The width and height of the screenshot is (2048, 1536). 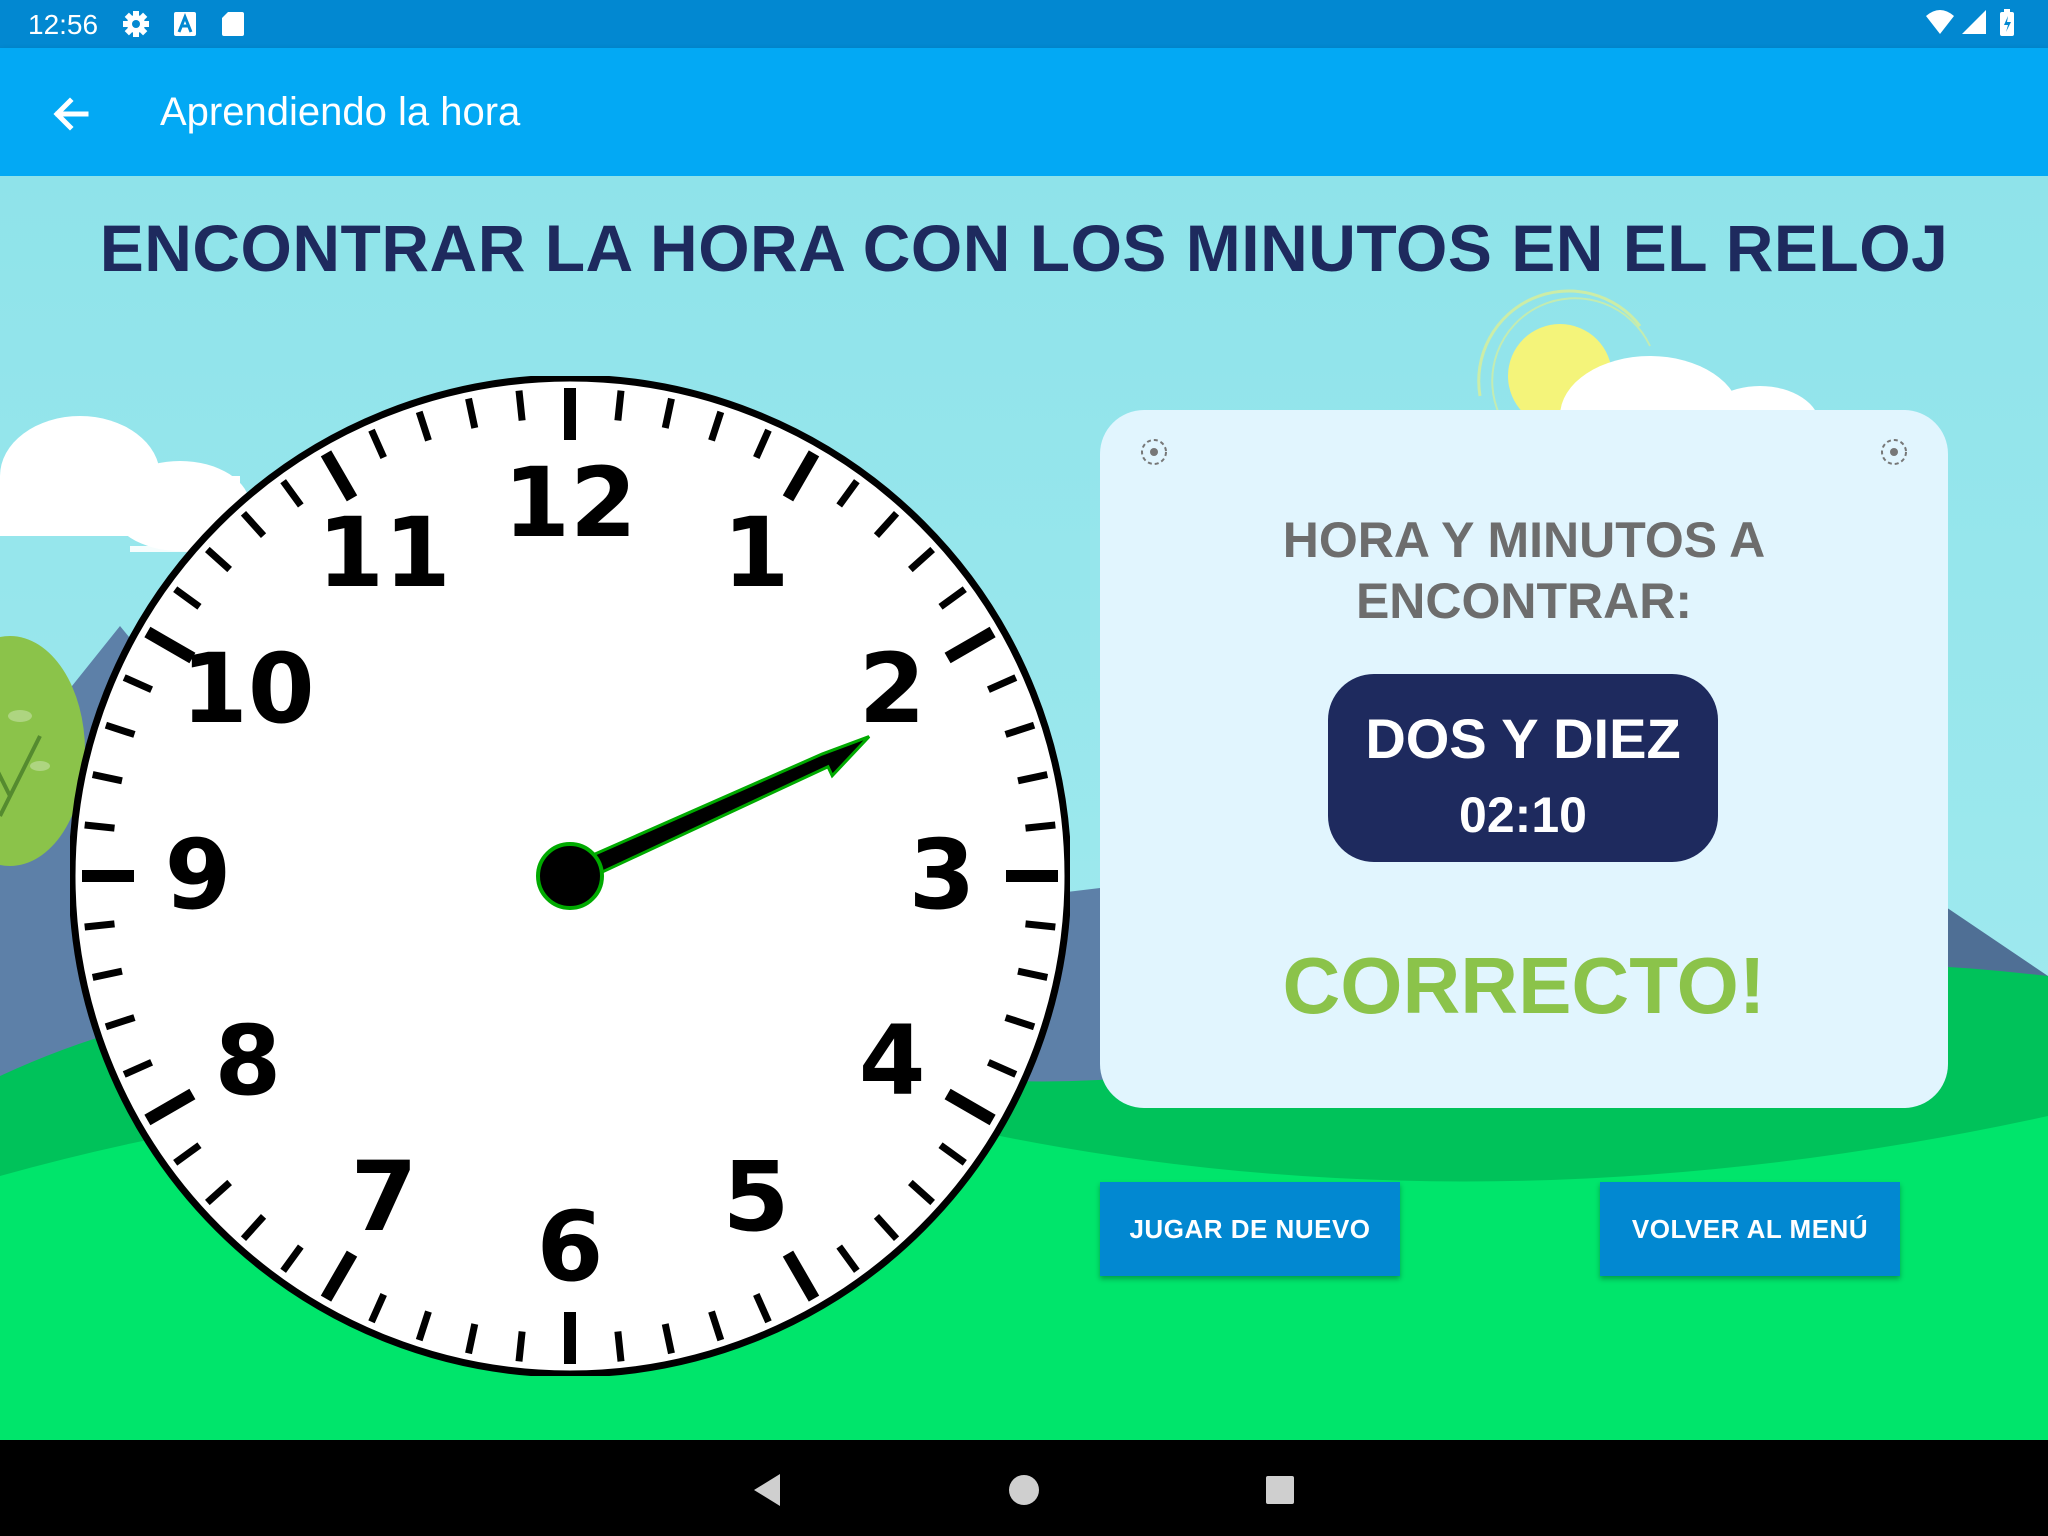 I want to click on clock-number: 6, so click(x=570, y=1247).